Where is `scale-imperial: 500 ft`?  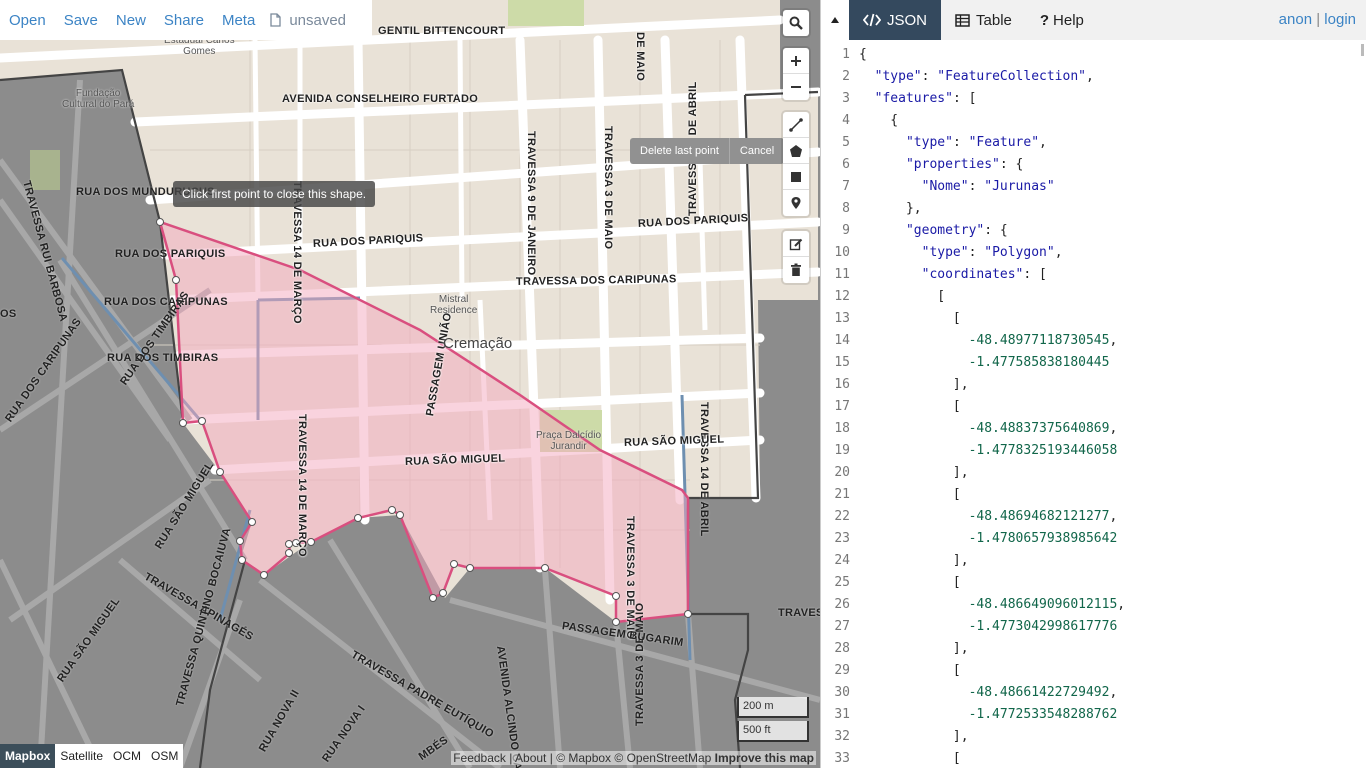 scale-imperial: 500 ft is located at coordinates (773, 731).